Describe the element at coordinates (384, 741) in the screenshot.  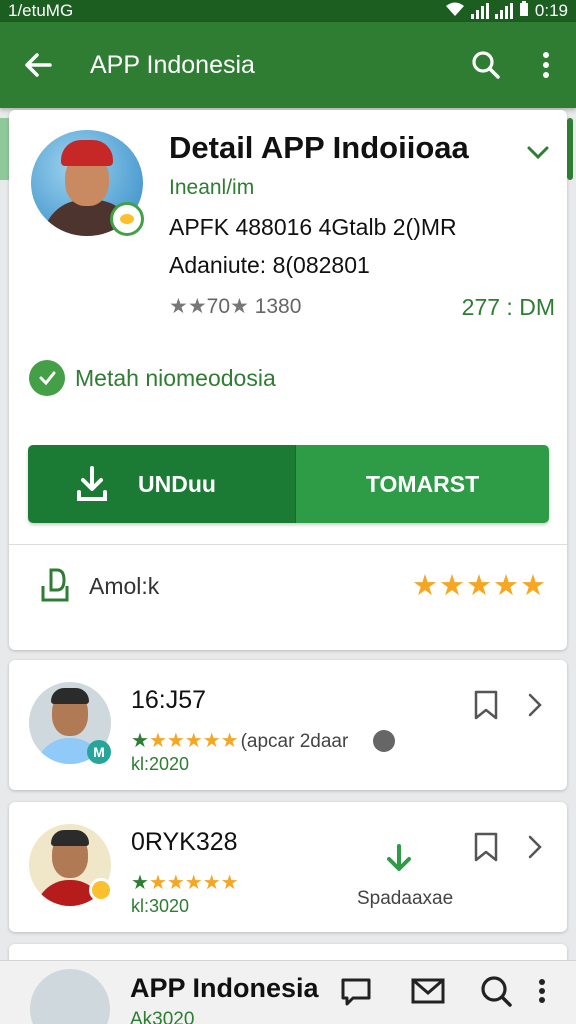
I see `info-dot-icon` at that location.